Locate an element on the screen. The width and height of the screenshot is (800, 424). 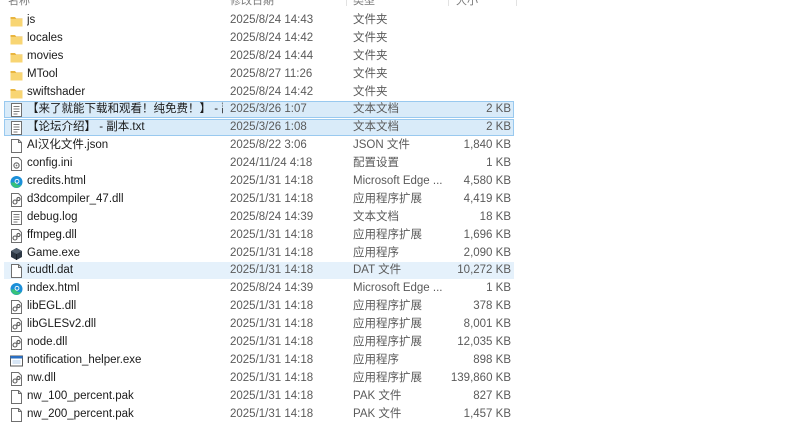
file-date: 2025/8/24 14:42 is located at coordinates (272, 37).